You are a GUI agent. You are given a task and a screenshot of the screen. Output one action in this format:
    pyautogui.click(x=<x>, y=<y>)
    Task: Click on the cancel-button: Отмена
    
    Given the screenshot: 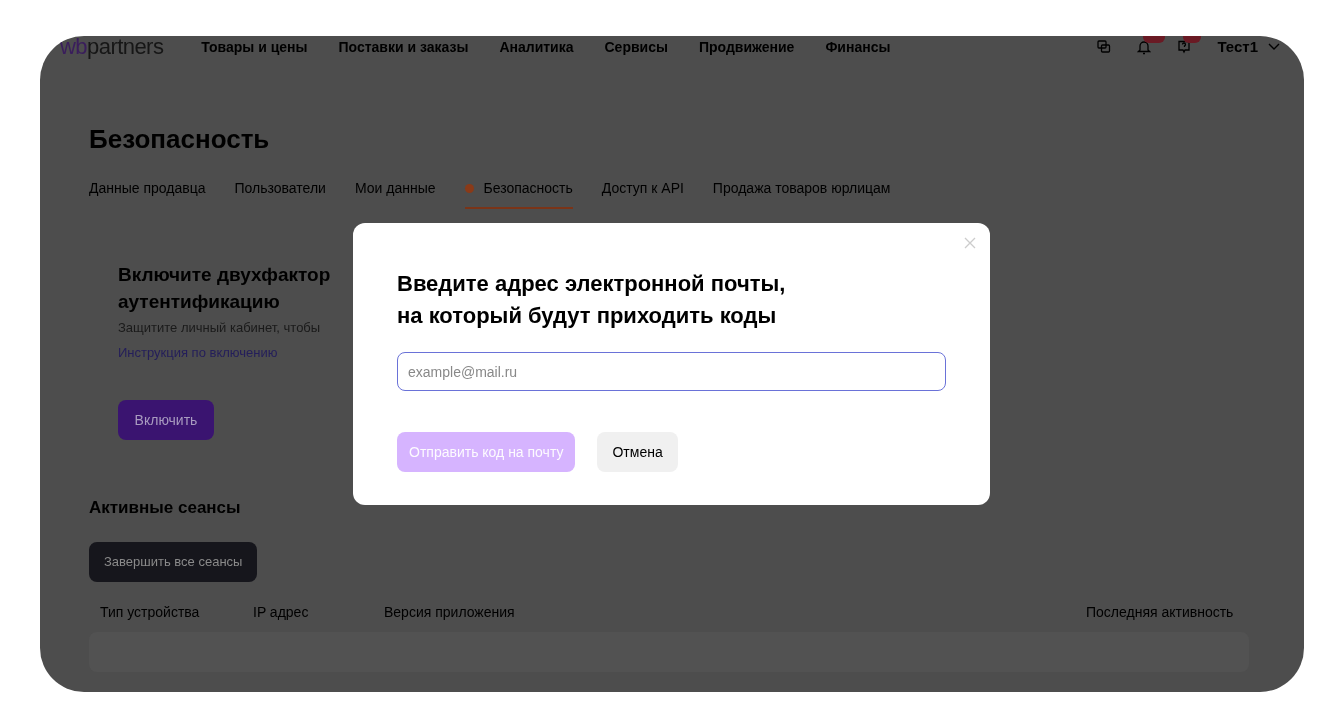 What is the action you would take?
    pyautogui.click(x=637, y=452)
    